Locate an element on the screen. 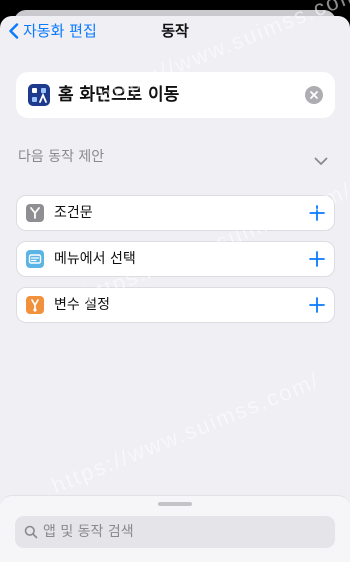 The height and width of the screenshot is (562, 350). search-panel: 앱 및 동작 검색 is located at coordinates (175, 528).